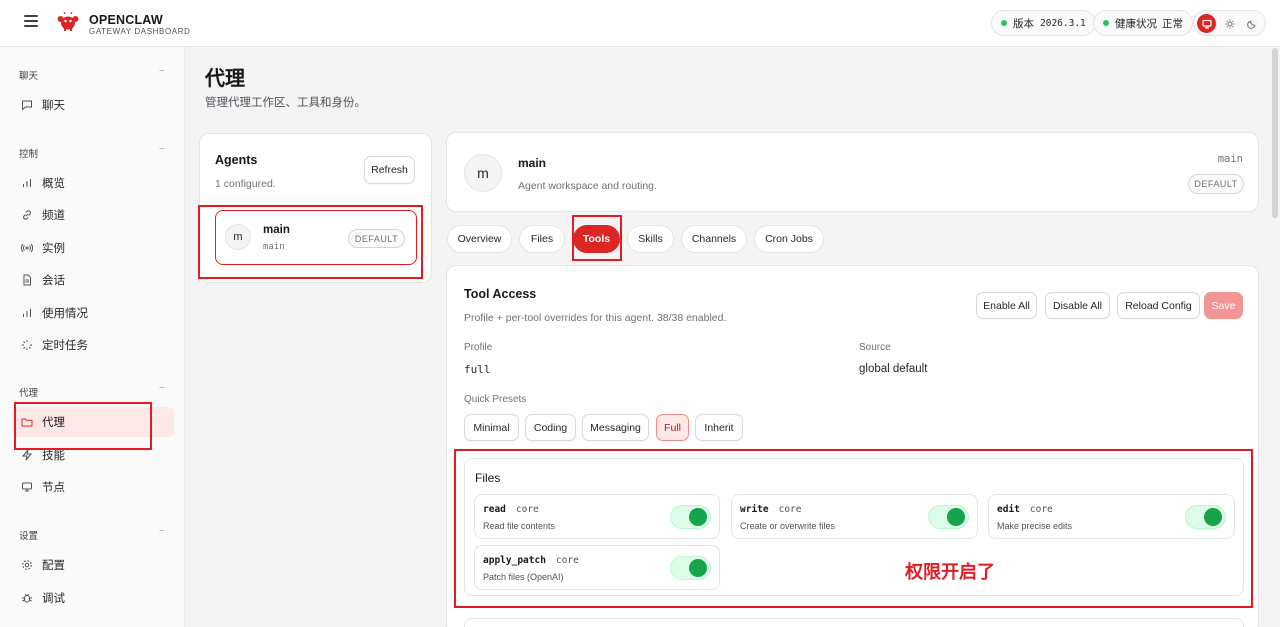 The width and height of the screenshot is (1280, 627). Describe the element at coordinates (788, 526) in the screenshot. I see `tool-description: Create or overwrite files` at that location.